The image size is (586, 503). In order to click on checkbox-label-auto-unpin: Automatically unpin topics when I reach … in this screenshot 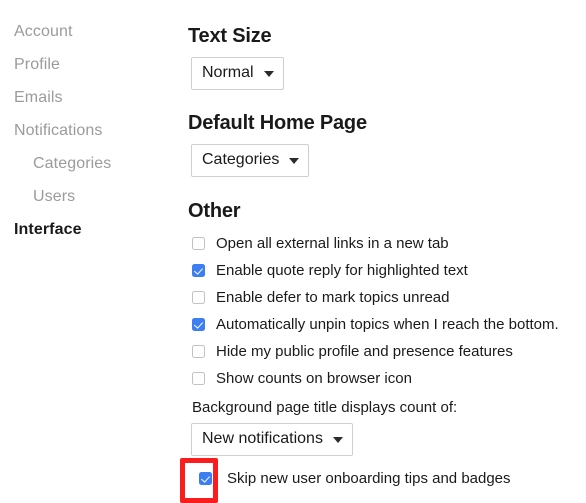, I will do `click(387, 324)`.